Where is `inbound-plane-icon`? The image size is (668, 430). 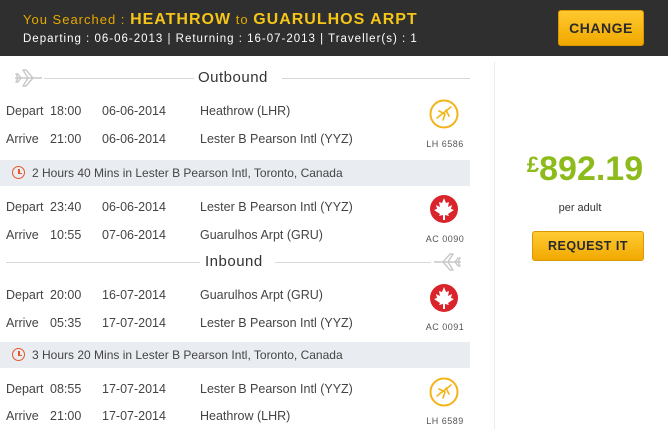 inbound-plane-icon is located at coordinates (447, 264).